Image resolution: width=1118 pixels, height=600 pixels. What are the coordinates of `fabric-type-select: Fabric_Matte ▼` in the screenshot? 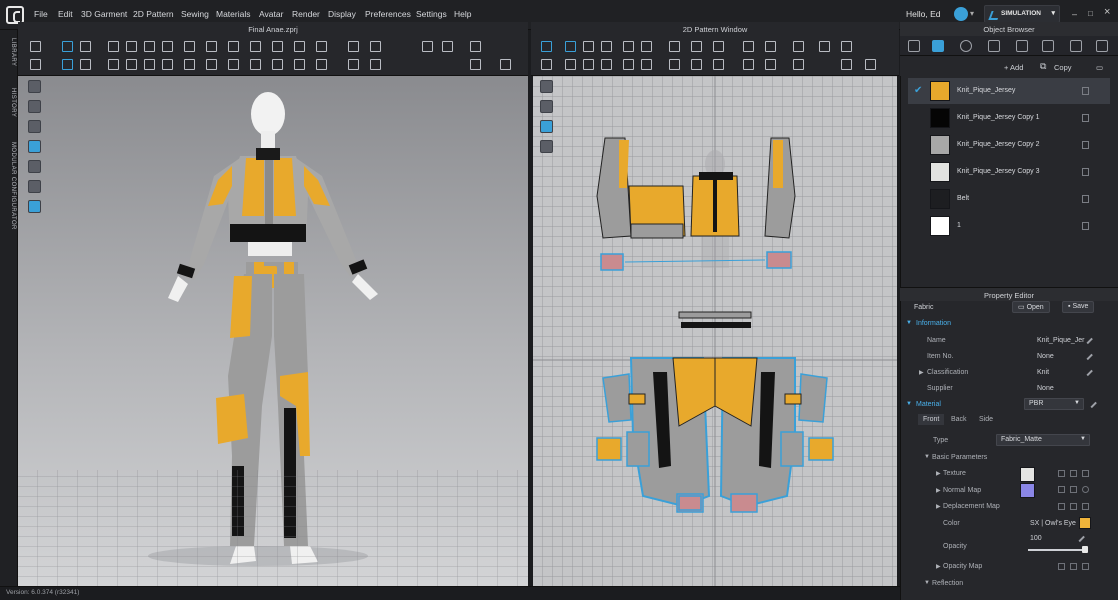 It's located at (1043, 440).